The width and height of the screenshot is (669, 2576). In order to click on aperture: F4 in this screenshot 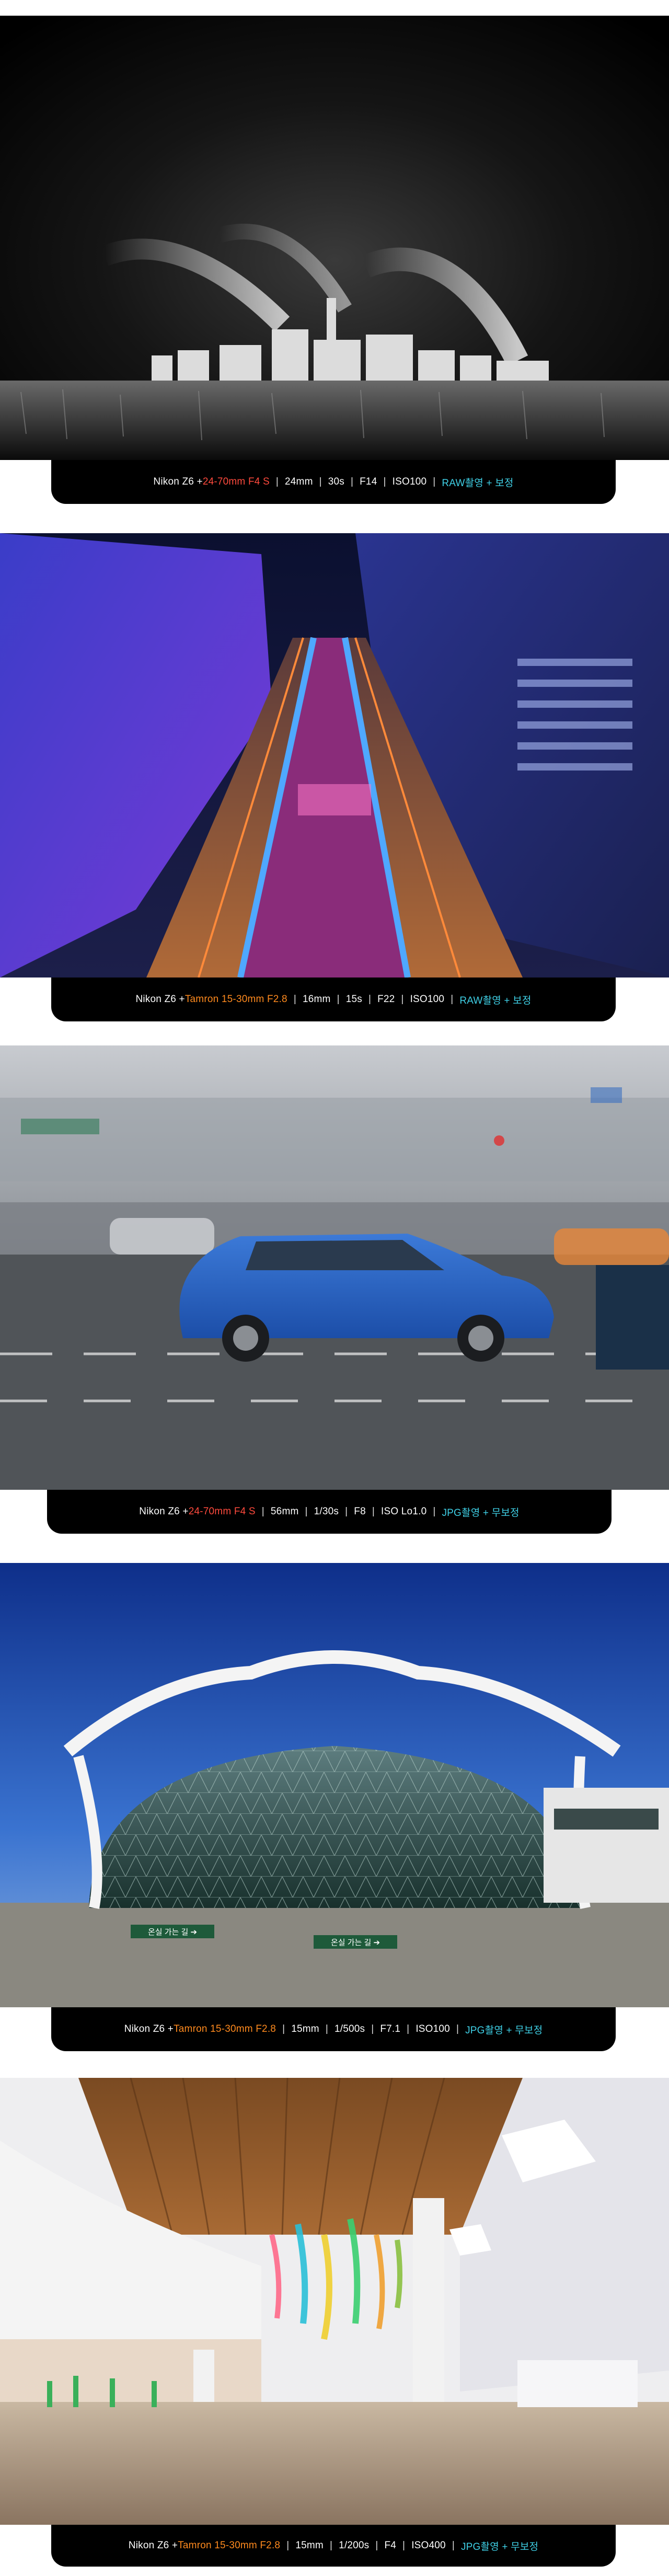, I will do `click(390, 2545)`.